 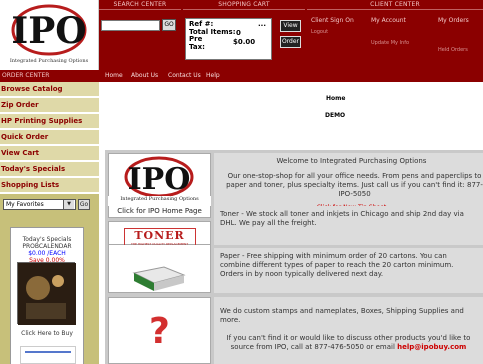 What do you see at coordinates (228, 39) in the screenshot?
I see `cart-summary: Ref #: ... Total Items: Pre Tax: 0 $0.00` at bounding box center [228, 39].